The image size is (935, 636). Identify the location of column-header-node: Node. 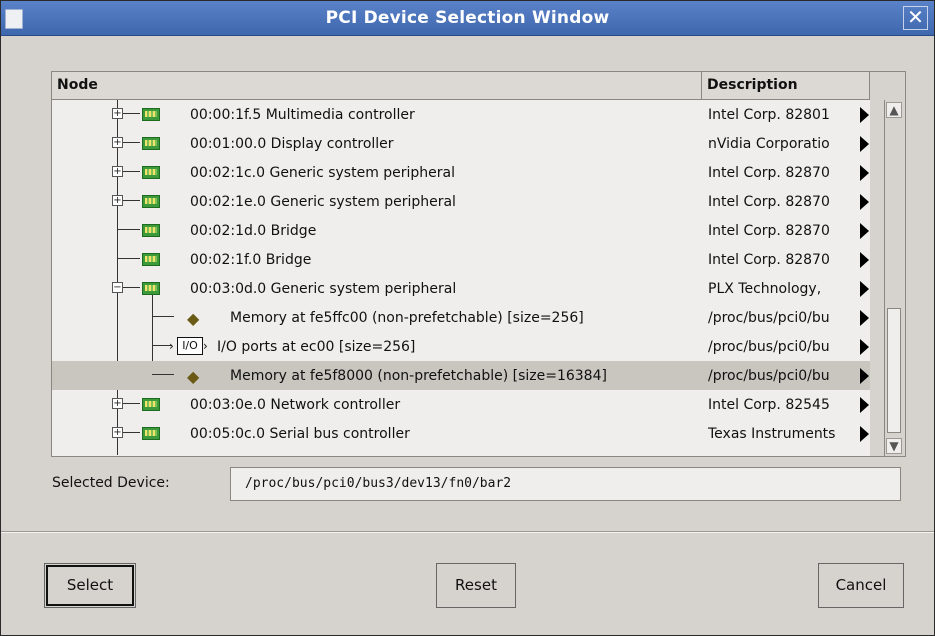
(377, 85).